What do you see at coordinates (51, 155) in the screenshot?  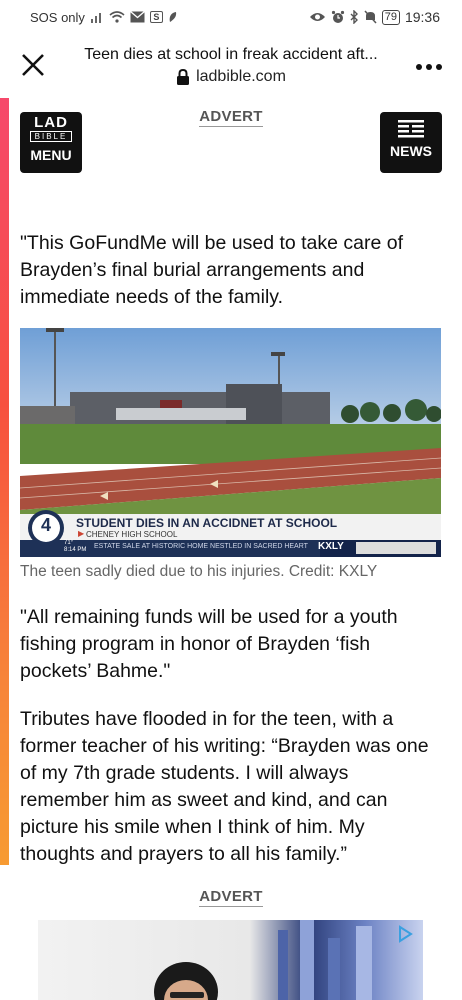 I see `menu-label: MENU` at bounding box center [51, 155].